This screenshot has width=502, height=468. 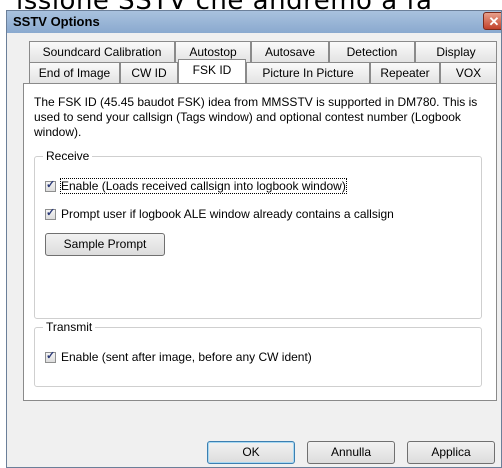 I want to click on close-button: ✕, so click(x=492, y=21).